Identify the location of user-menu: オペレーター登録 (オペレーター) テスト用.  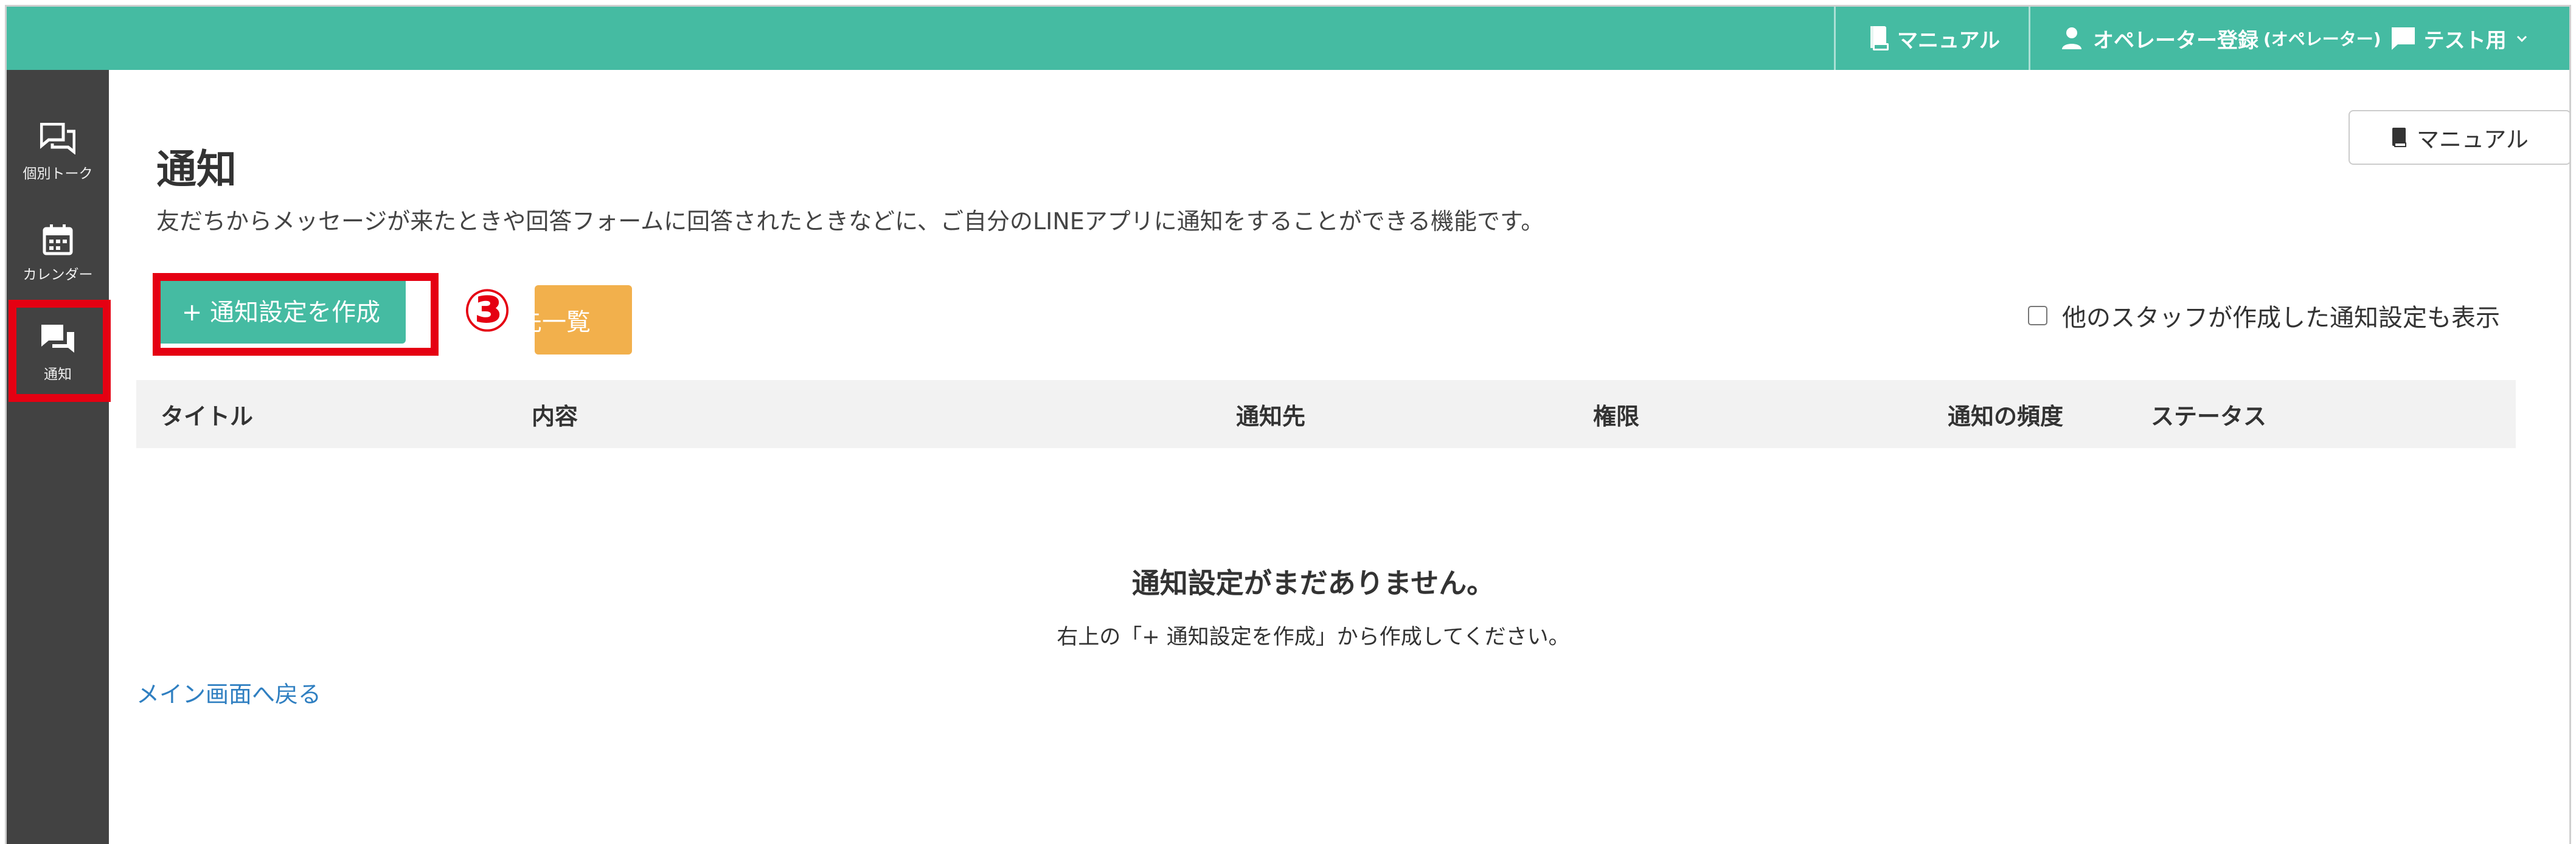
(2294, 38).